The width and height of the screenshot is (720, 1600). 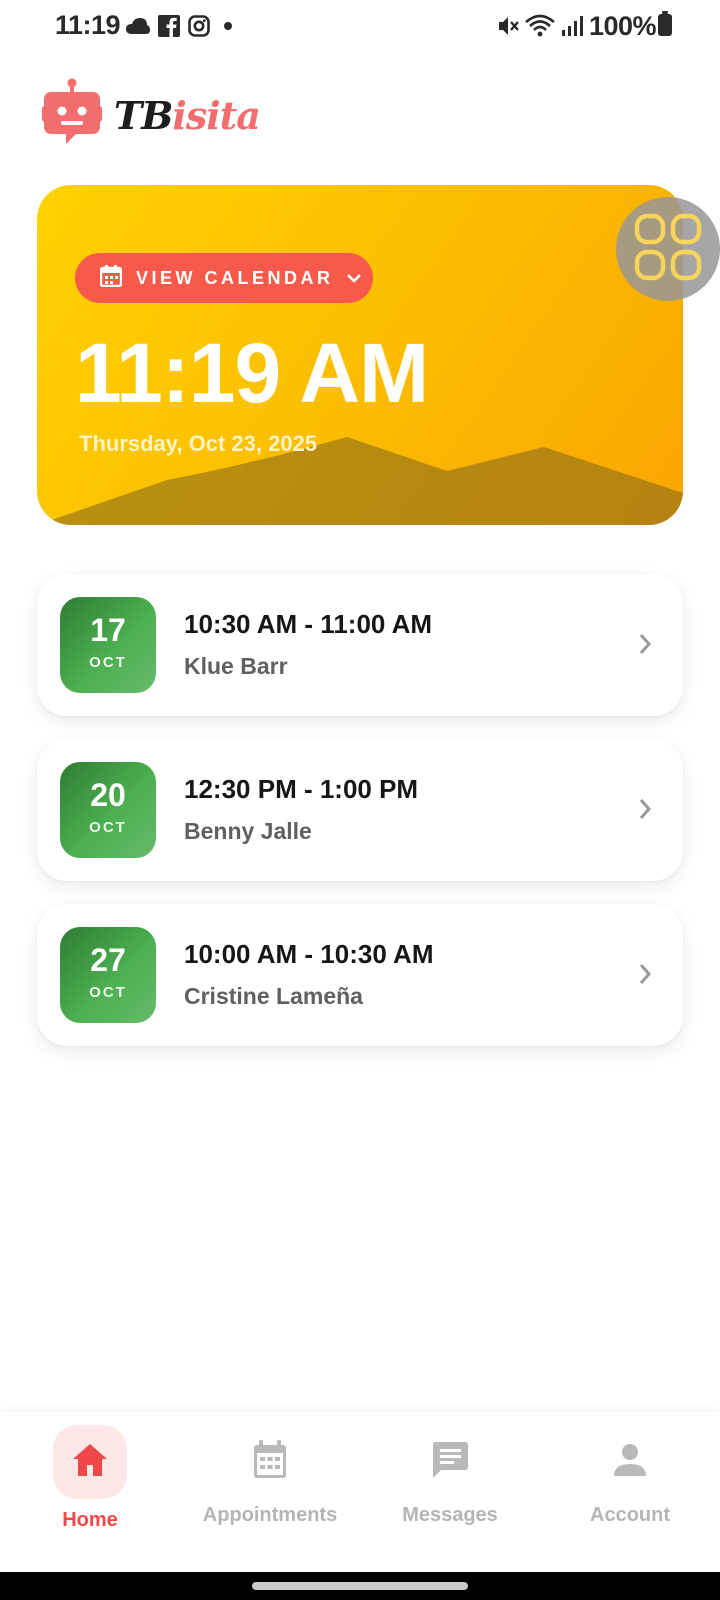 What do you see at coordinates (108, 795) in the screenshot?
I see `date-day: 20` at bounding box center [108, 795].